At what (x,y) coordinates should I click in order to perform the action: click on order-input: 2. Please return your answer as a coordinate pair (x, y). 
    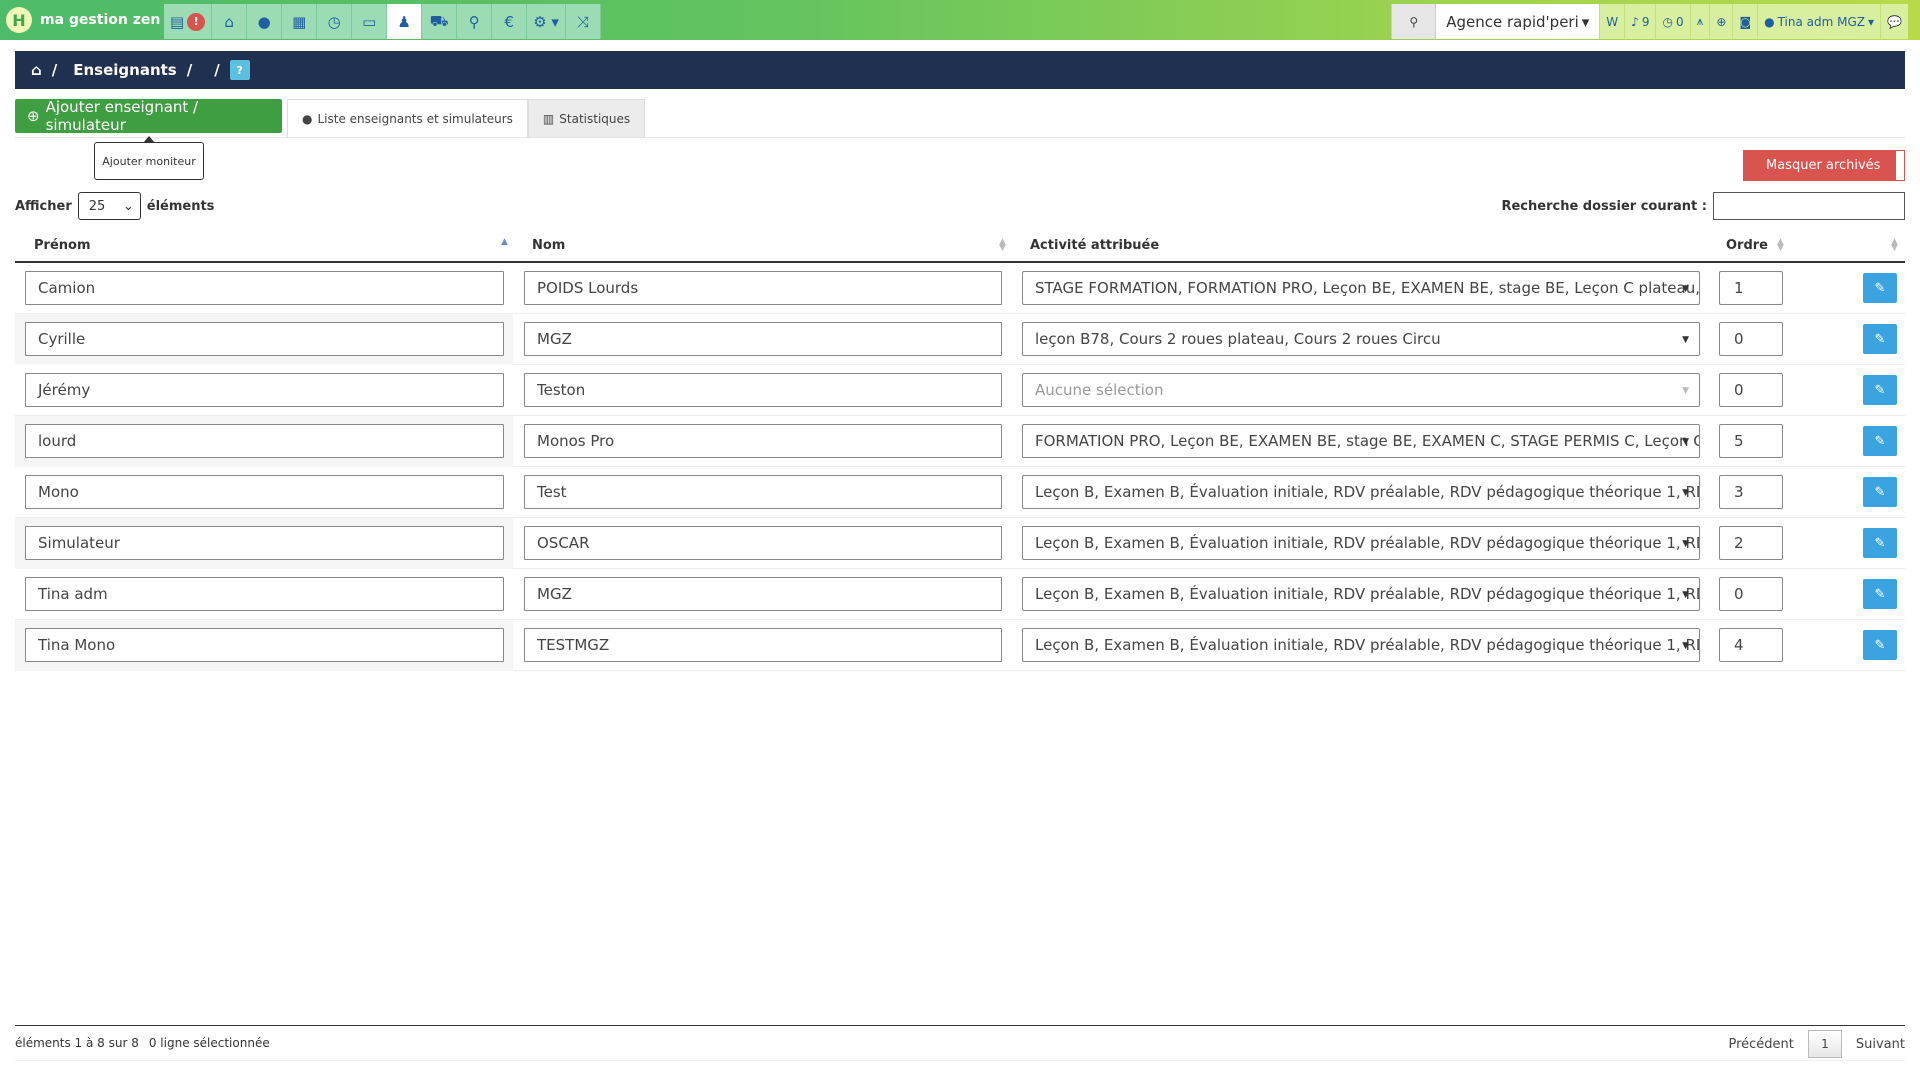
    Looking at the image, I should click on (1751, 543).